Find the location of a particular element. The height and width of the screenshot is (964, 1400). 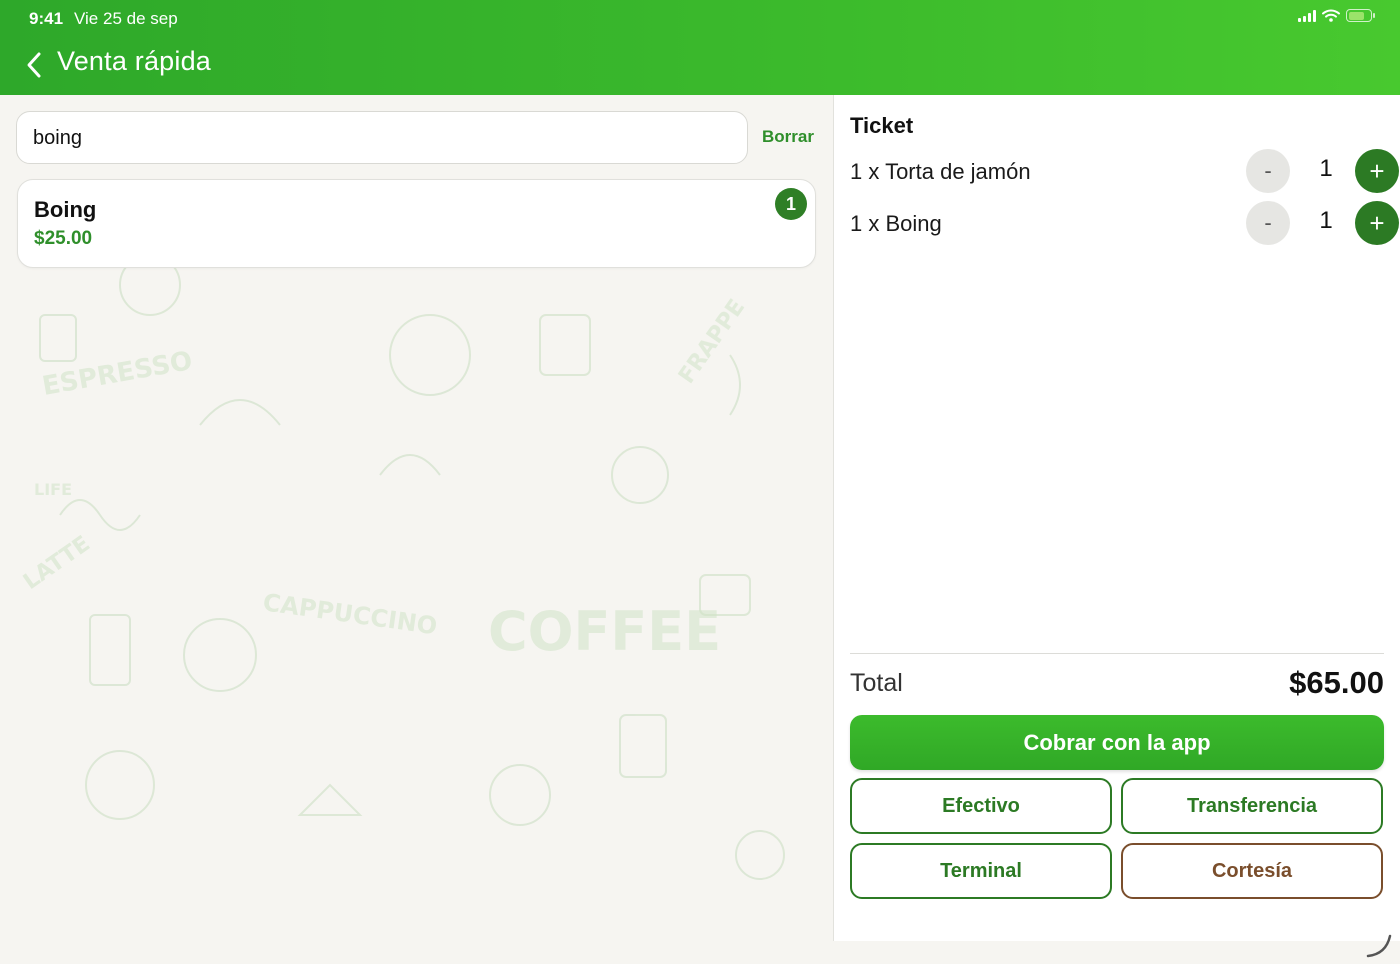

ticket-title: Ticket is located at coordinates (882, 125).